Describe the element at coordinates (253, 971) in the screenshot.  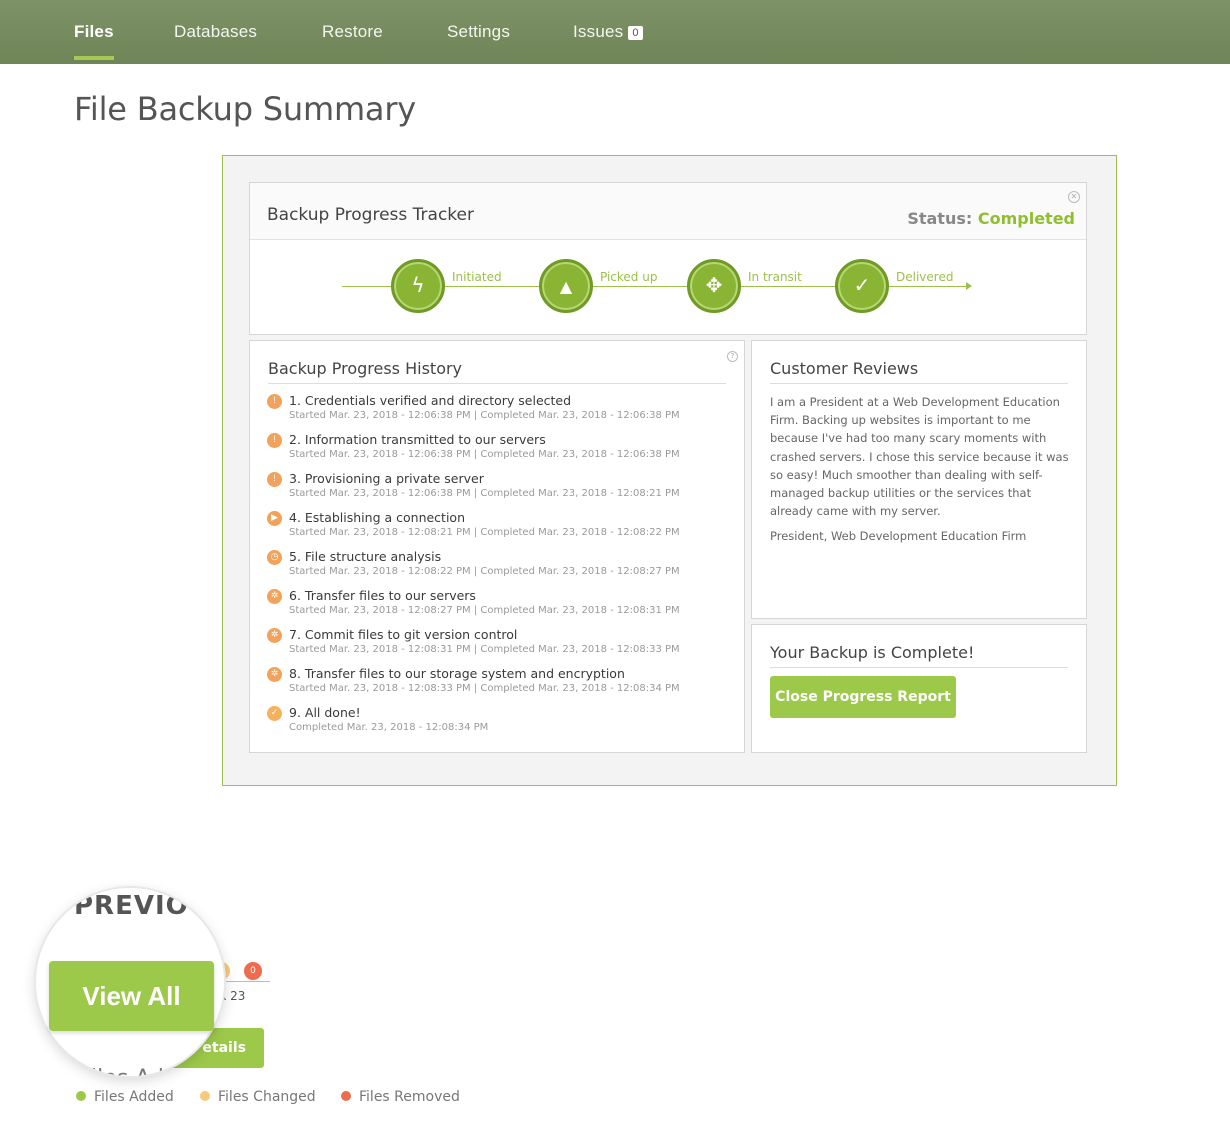
I see `files-removed-count: 0` at that location.